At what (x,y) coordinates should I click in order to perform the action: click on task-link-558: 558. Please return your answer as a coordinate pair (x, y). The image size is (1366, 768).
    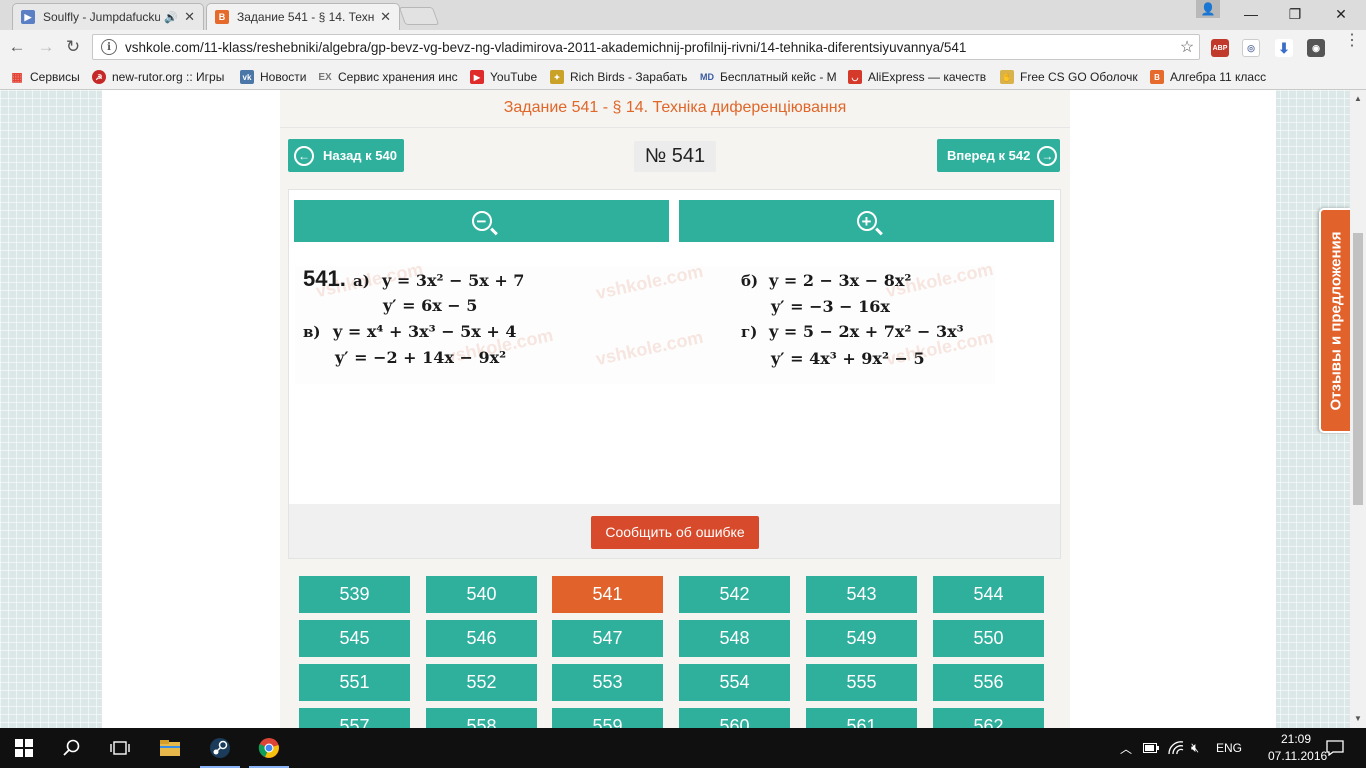
    Looking at the image, I should click on (481, 718).